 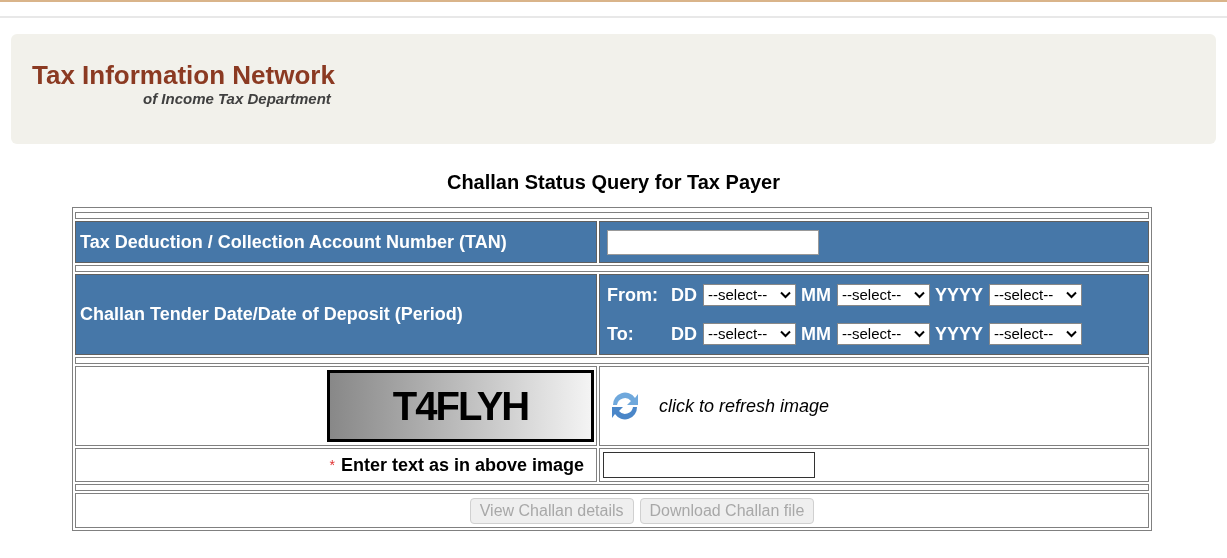 What do you see at coordinates (271, 314) in the screenshot?
I see `period-label: Challan Tender Date/Date of Deposit (Period)` at bounding box center [271, 314].